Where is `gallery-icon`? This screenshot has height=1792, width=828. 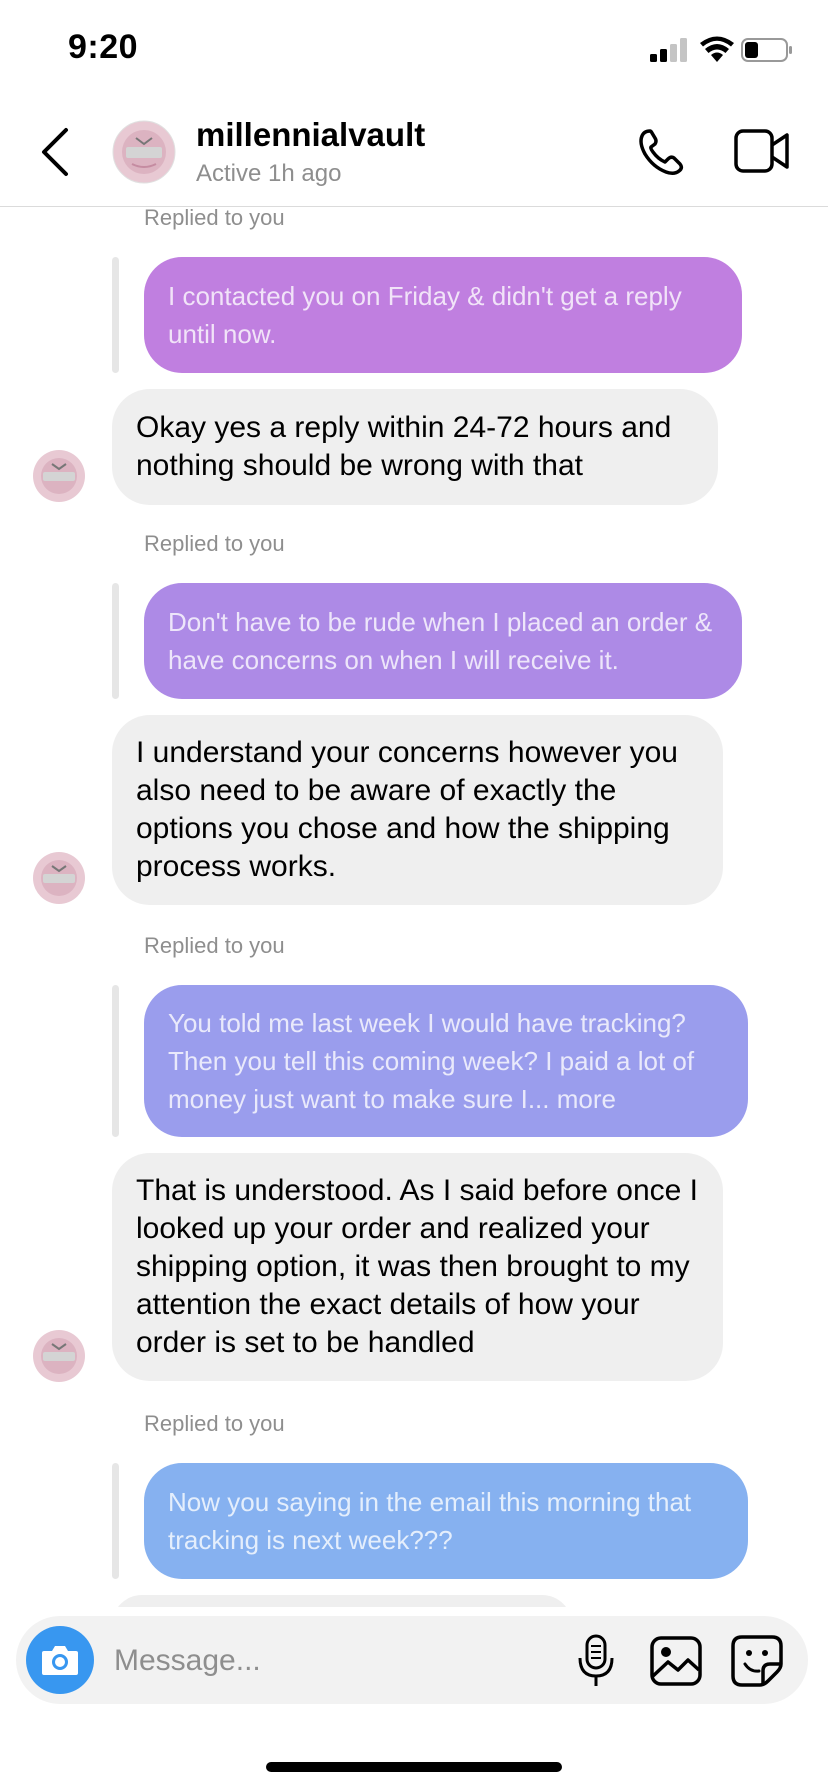 gallery-icon is located at coordinates (676, 1661).